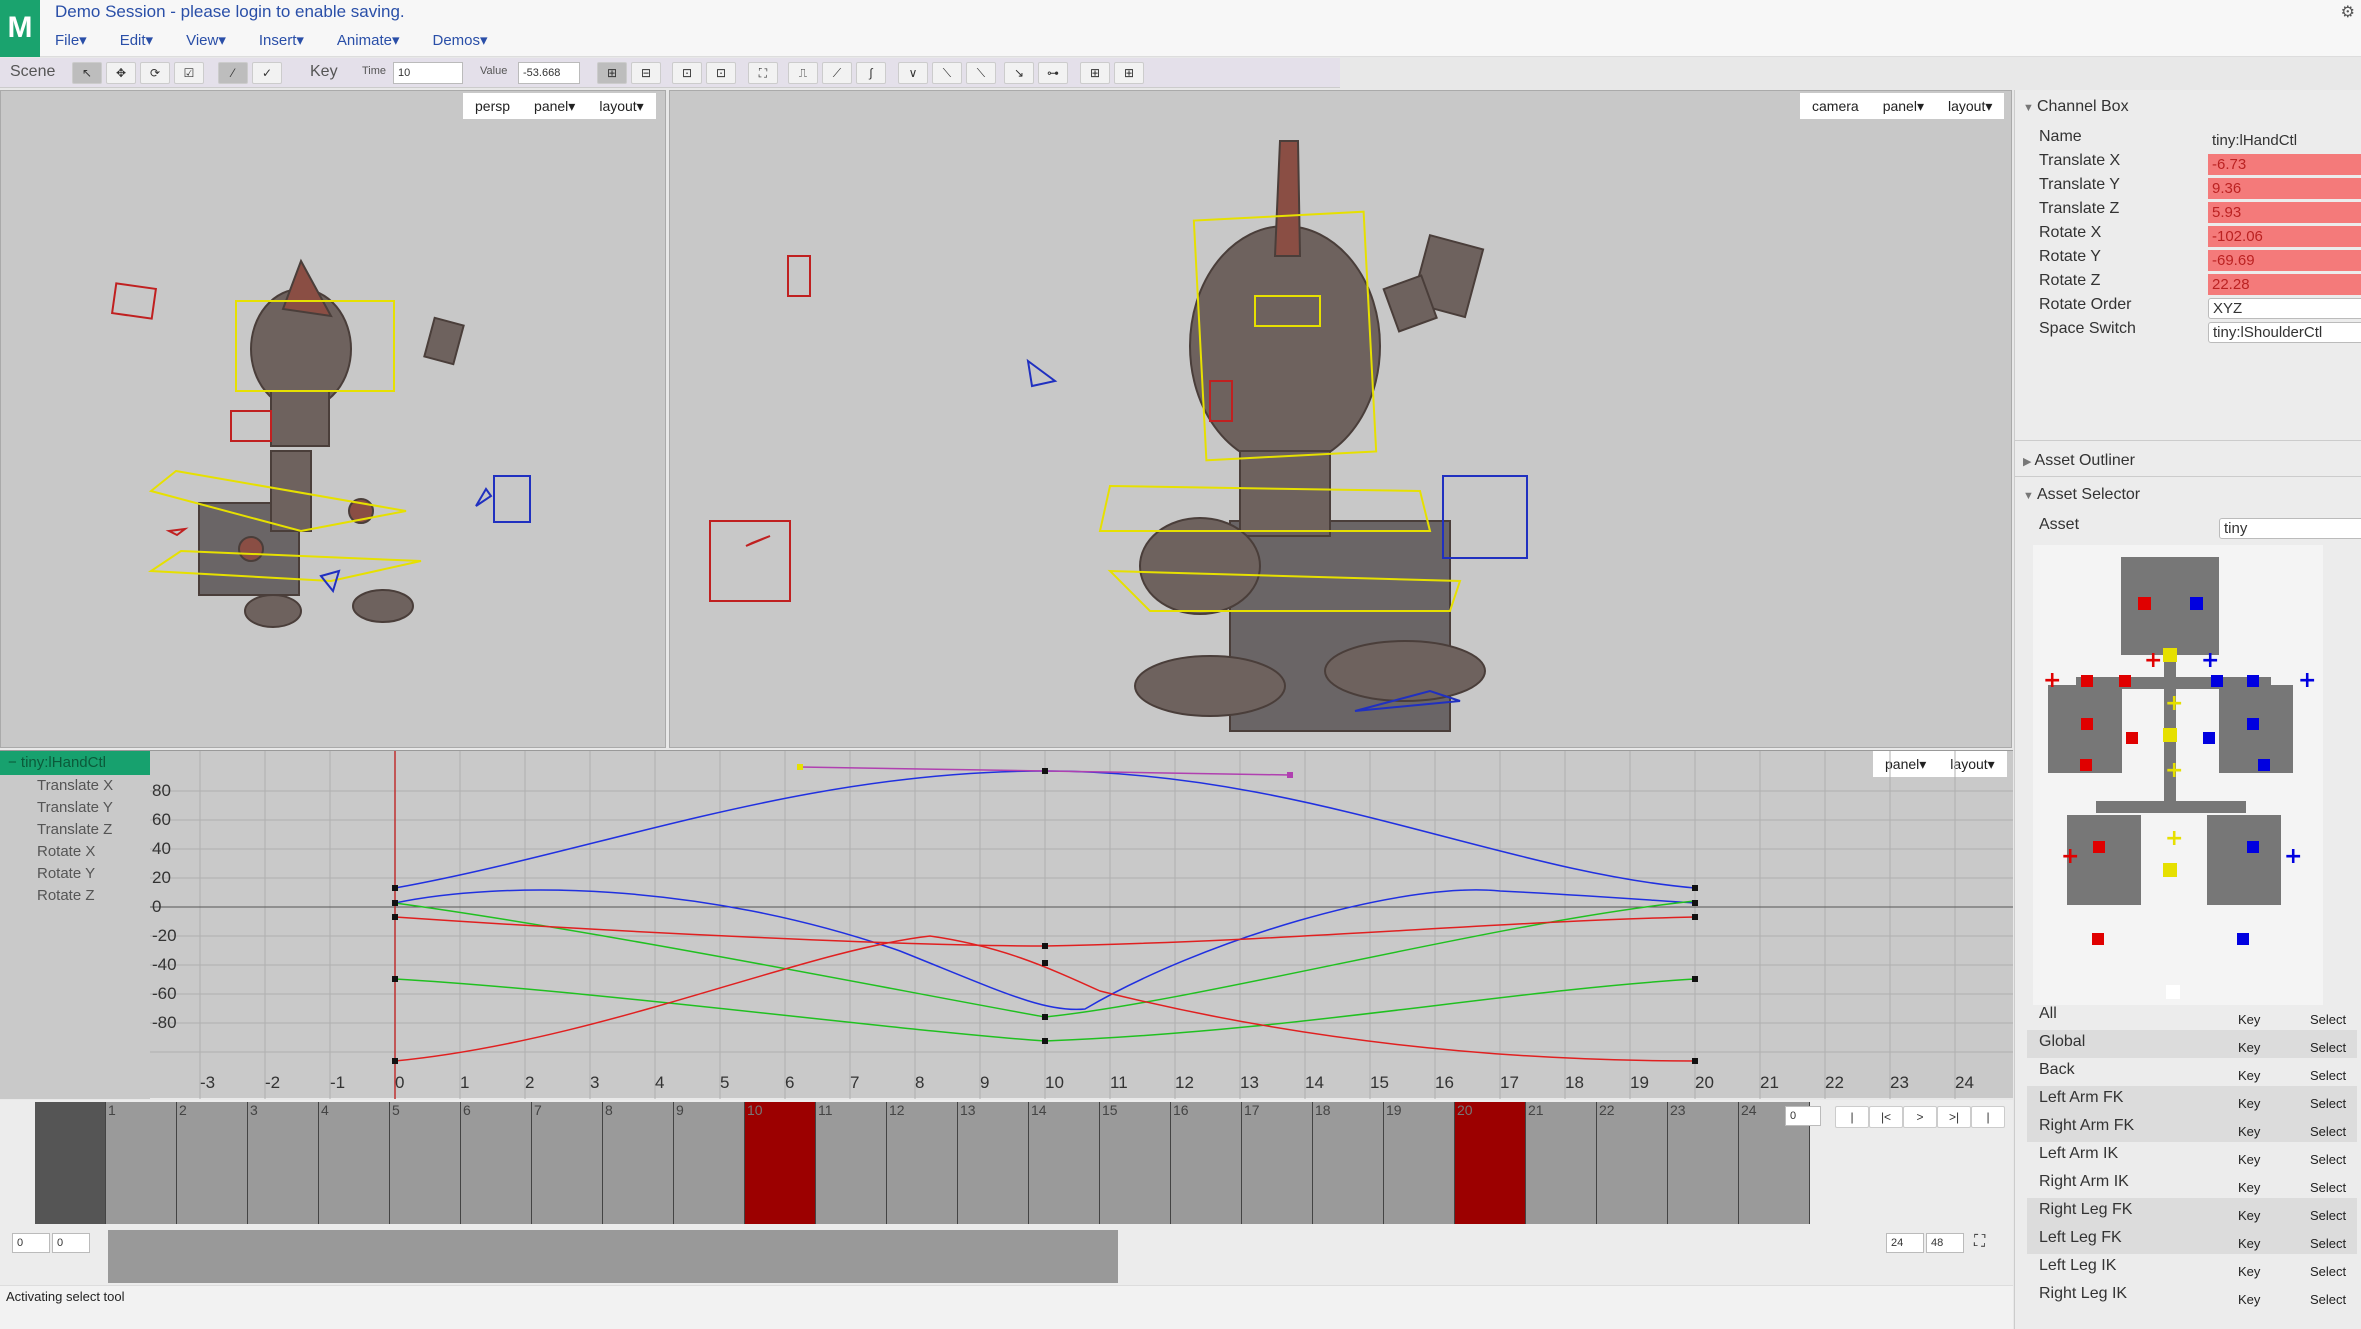 This screenshot has width=2361, height=1329. I want to click on key-set-icon: ⊞, so click(612, 73).